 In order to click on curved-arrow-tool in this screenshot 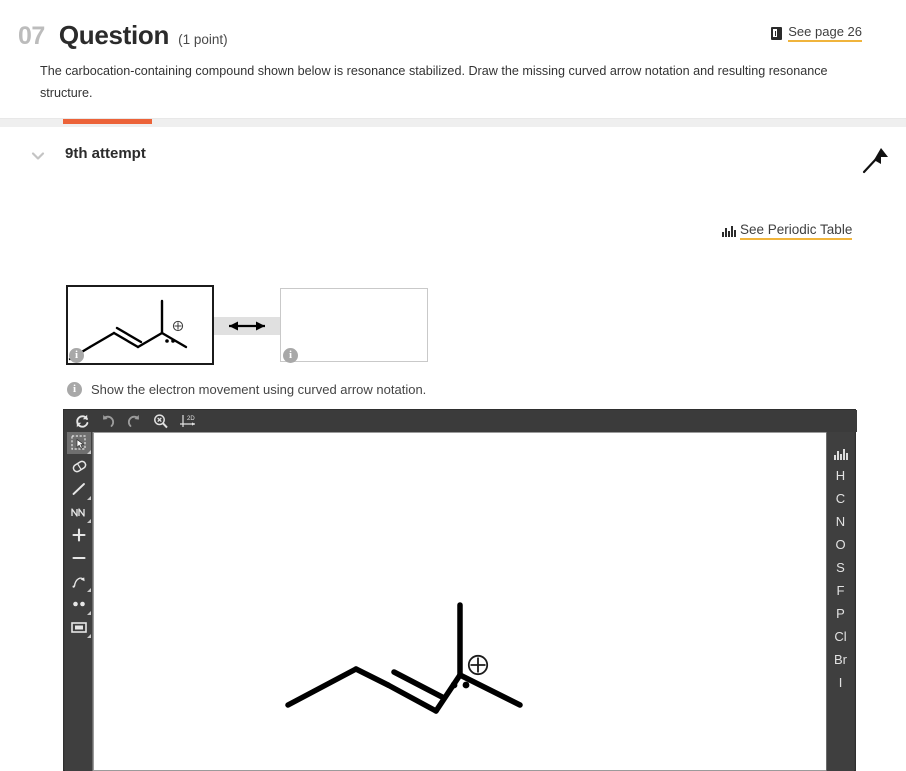, I will do `click(79, 581)`.